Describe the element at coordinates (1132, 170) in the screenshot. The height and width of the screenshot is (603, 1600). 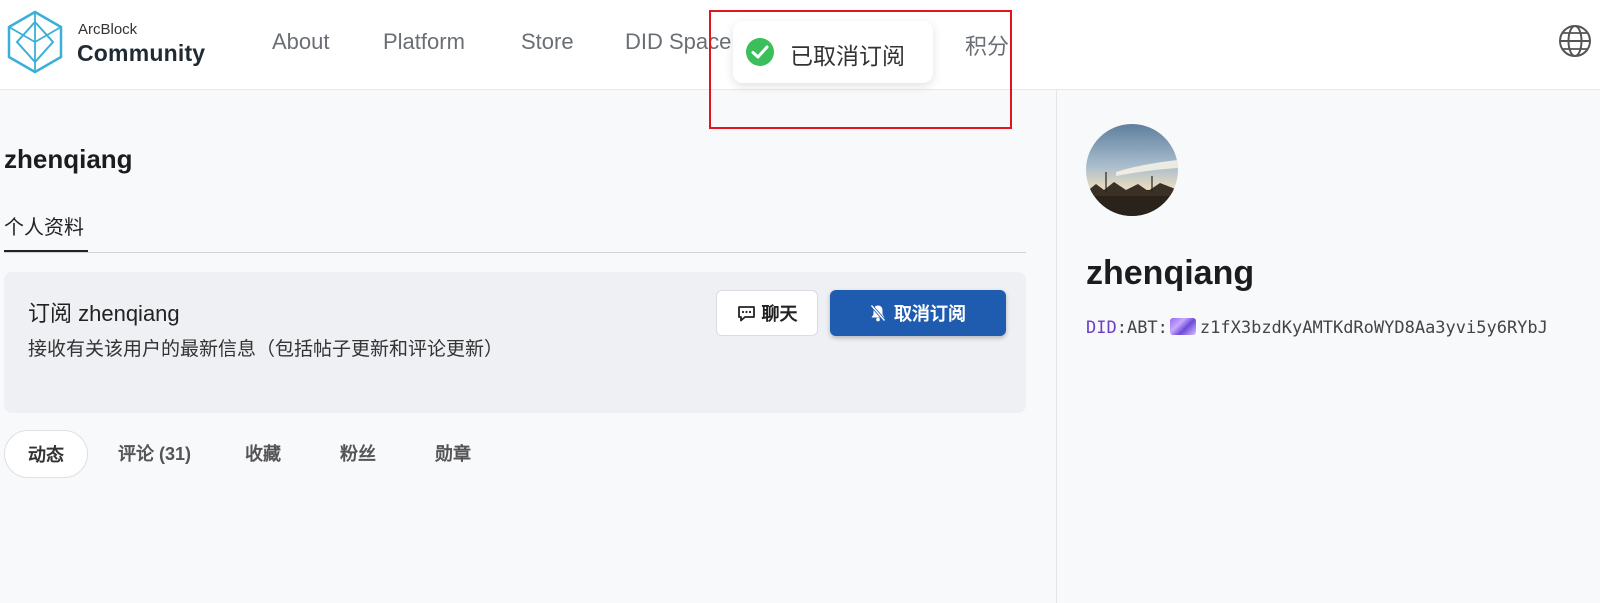
I see `avatar` at that location.